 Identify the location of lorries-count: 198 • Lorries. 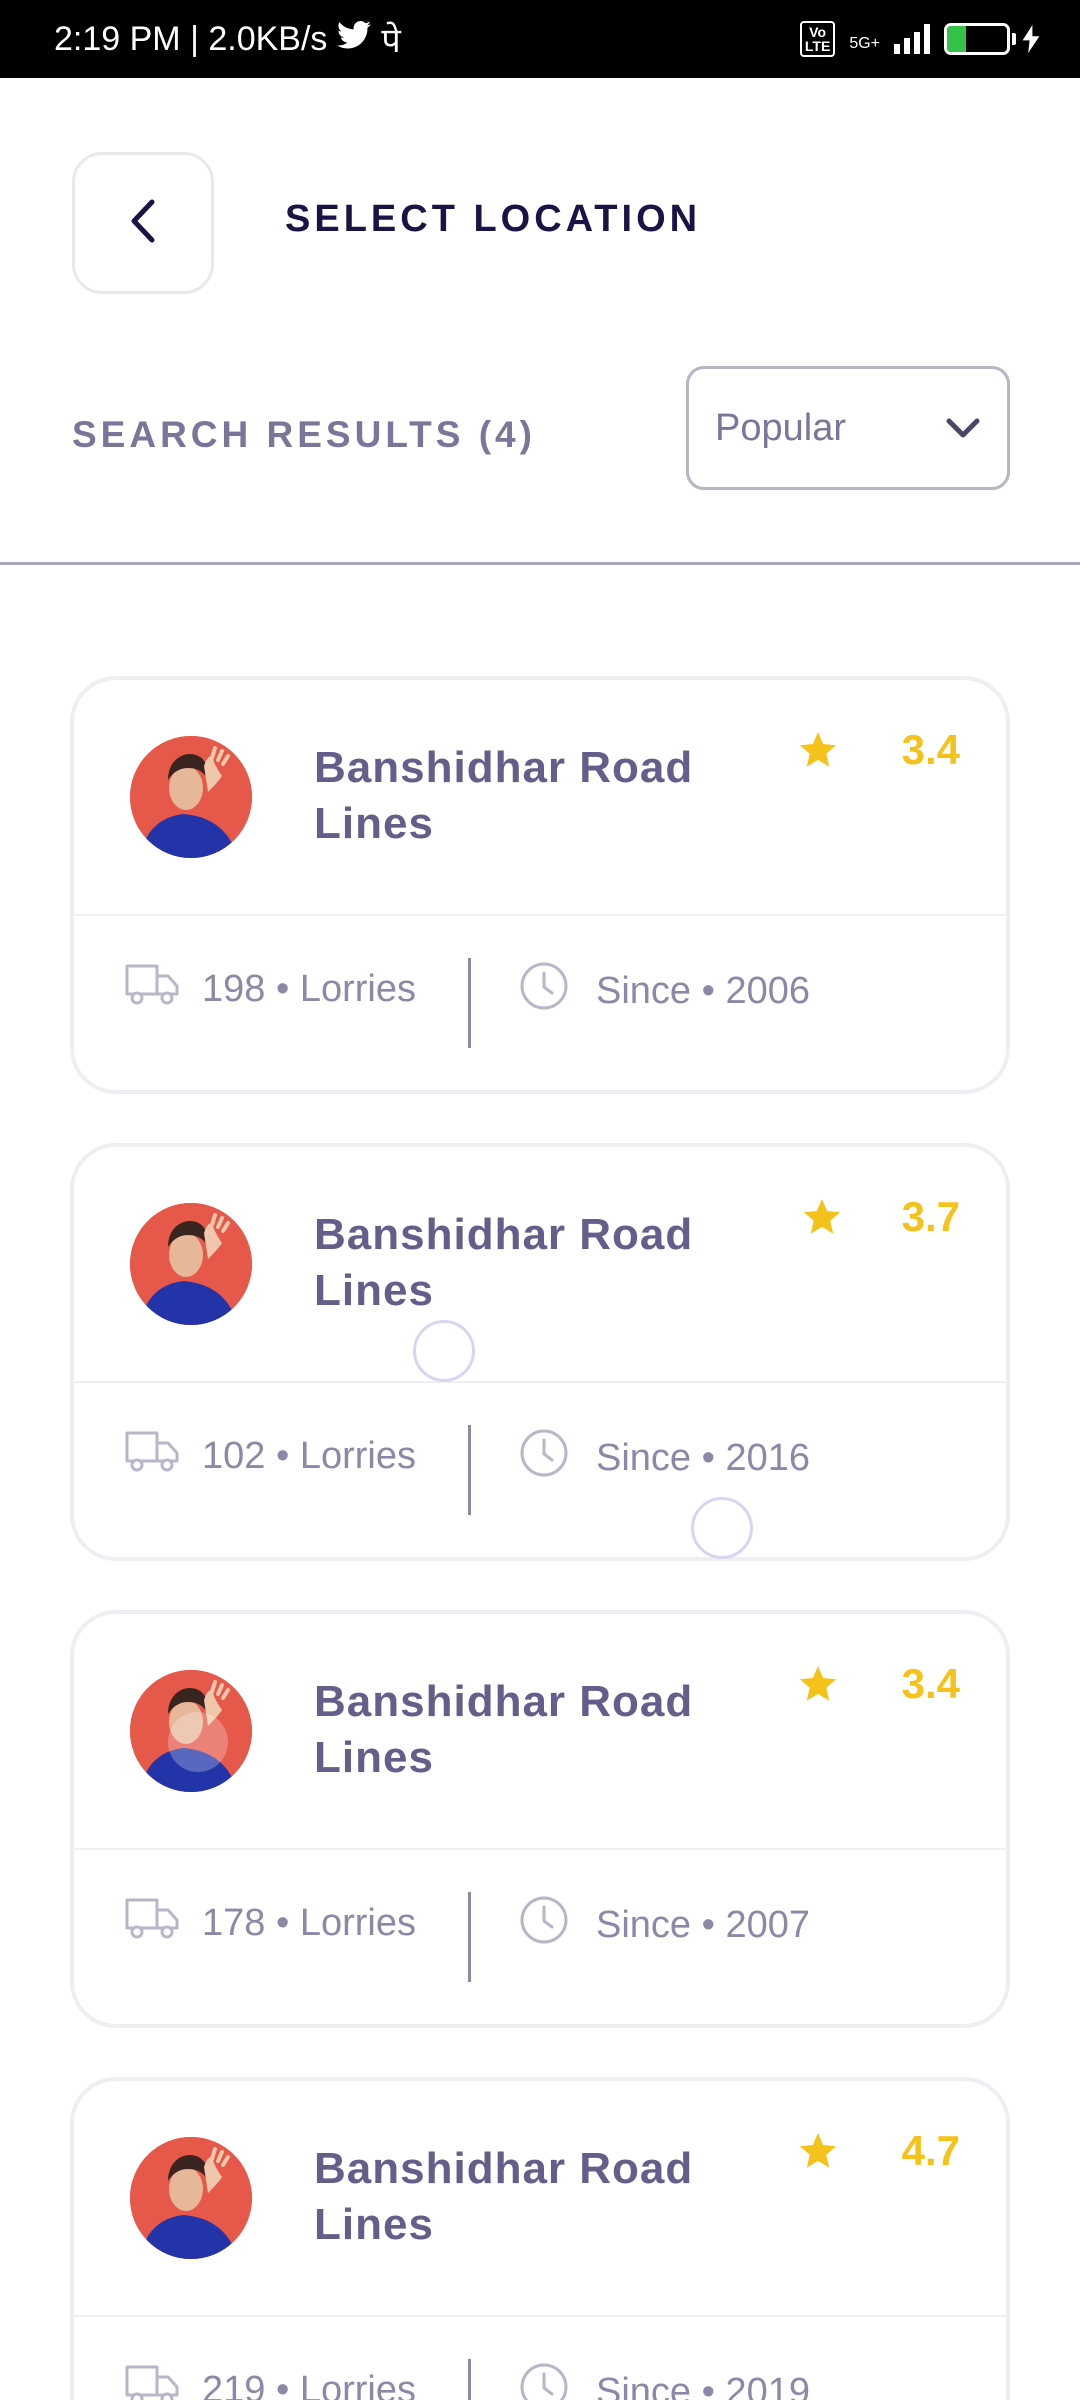
(309, 988).